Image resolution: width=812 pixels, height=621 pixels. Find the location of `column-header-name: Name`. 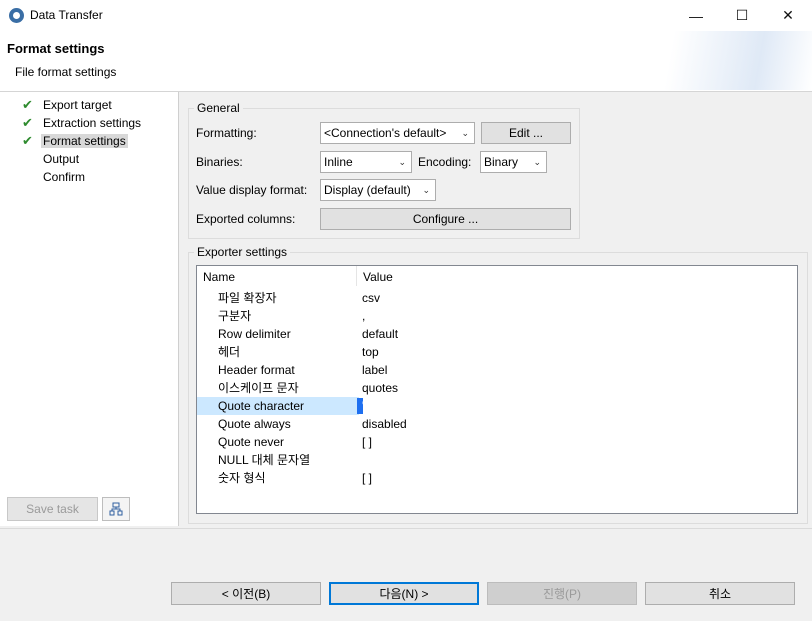

column-header-name: Name is located at coordinates (219, 278).